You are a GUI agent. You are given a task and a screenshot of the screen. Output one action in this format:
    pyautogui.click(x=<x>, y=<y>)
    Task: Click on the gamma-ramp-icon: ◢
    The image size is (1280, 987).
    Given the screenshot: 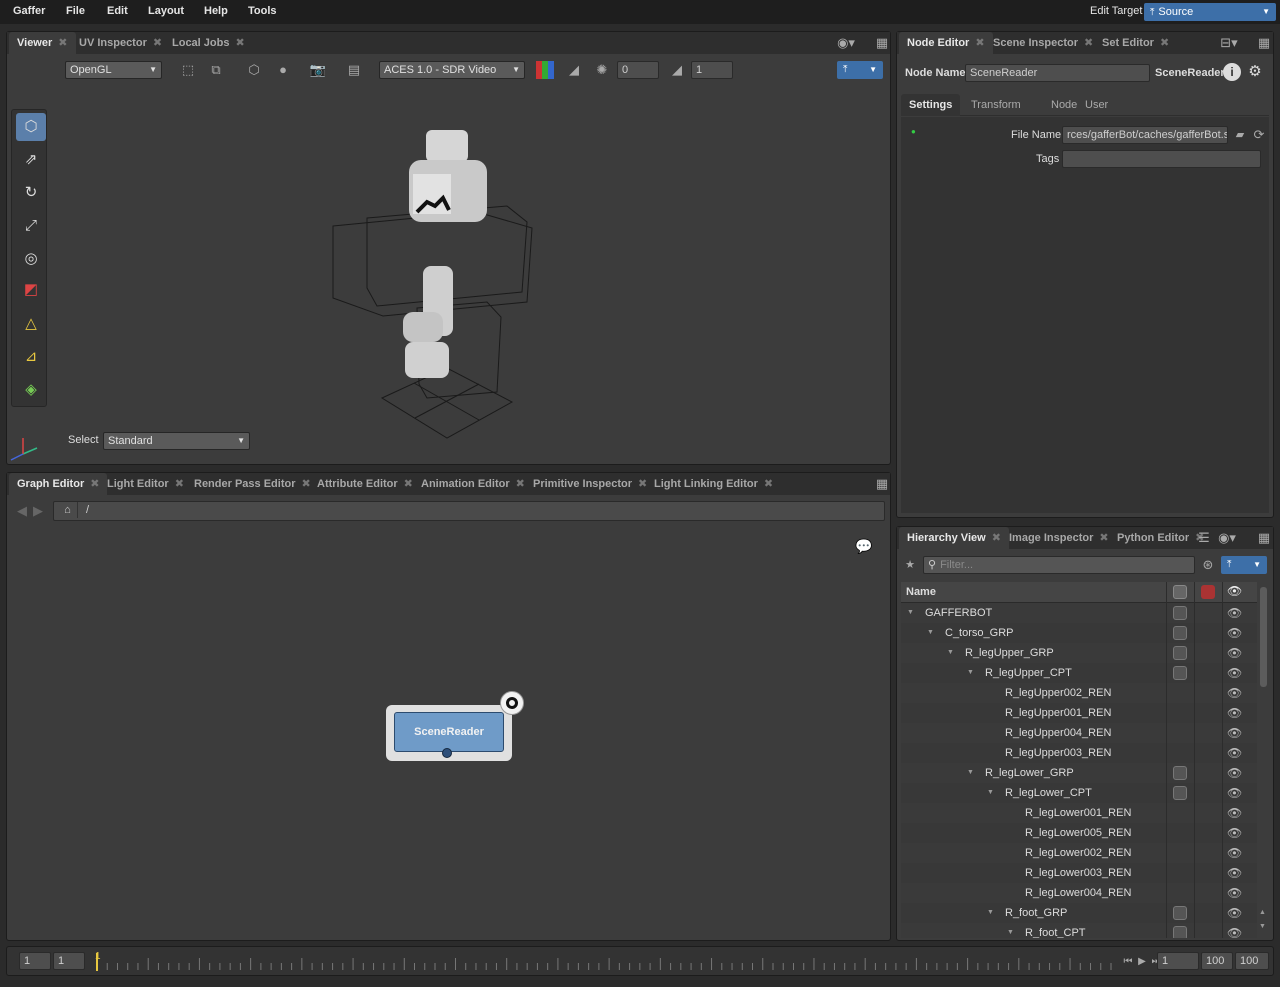 What is the action you would take?
    pyautogui.click(x=677, y=70)
    